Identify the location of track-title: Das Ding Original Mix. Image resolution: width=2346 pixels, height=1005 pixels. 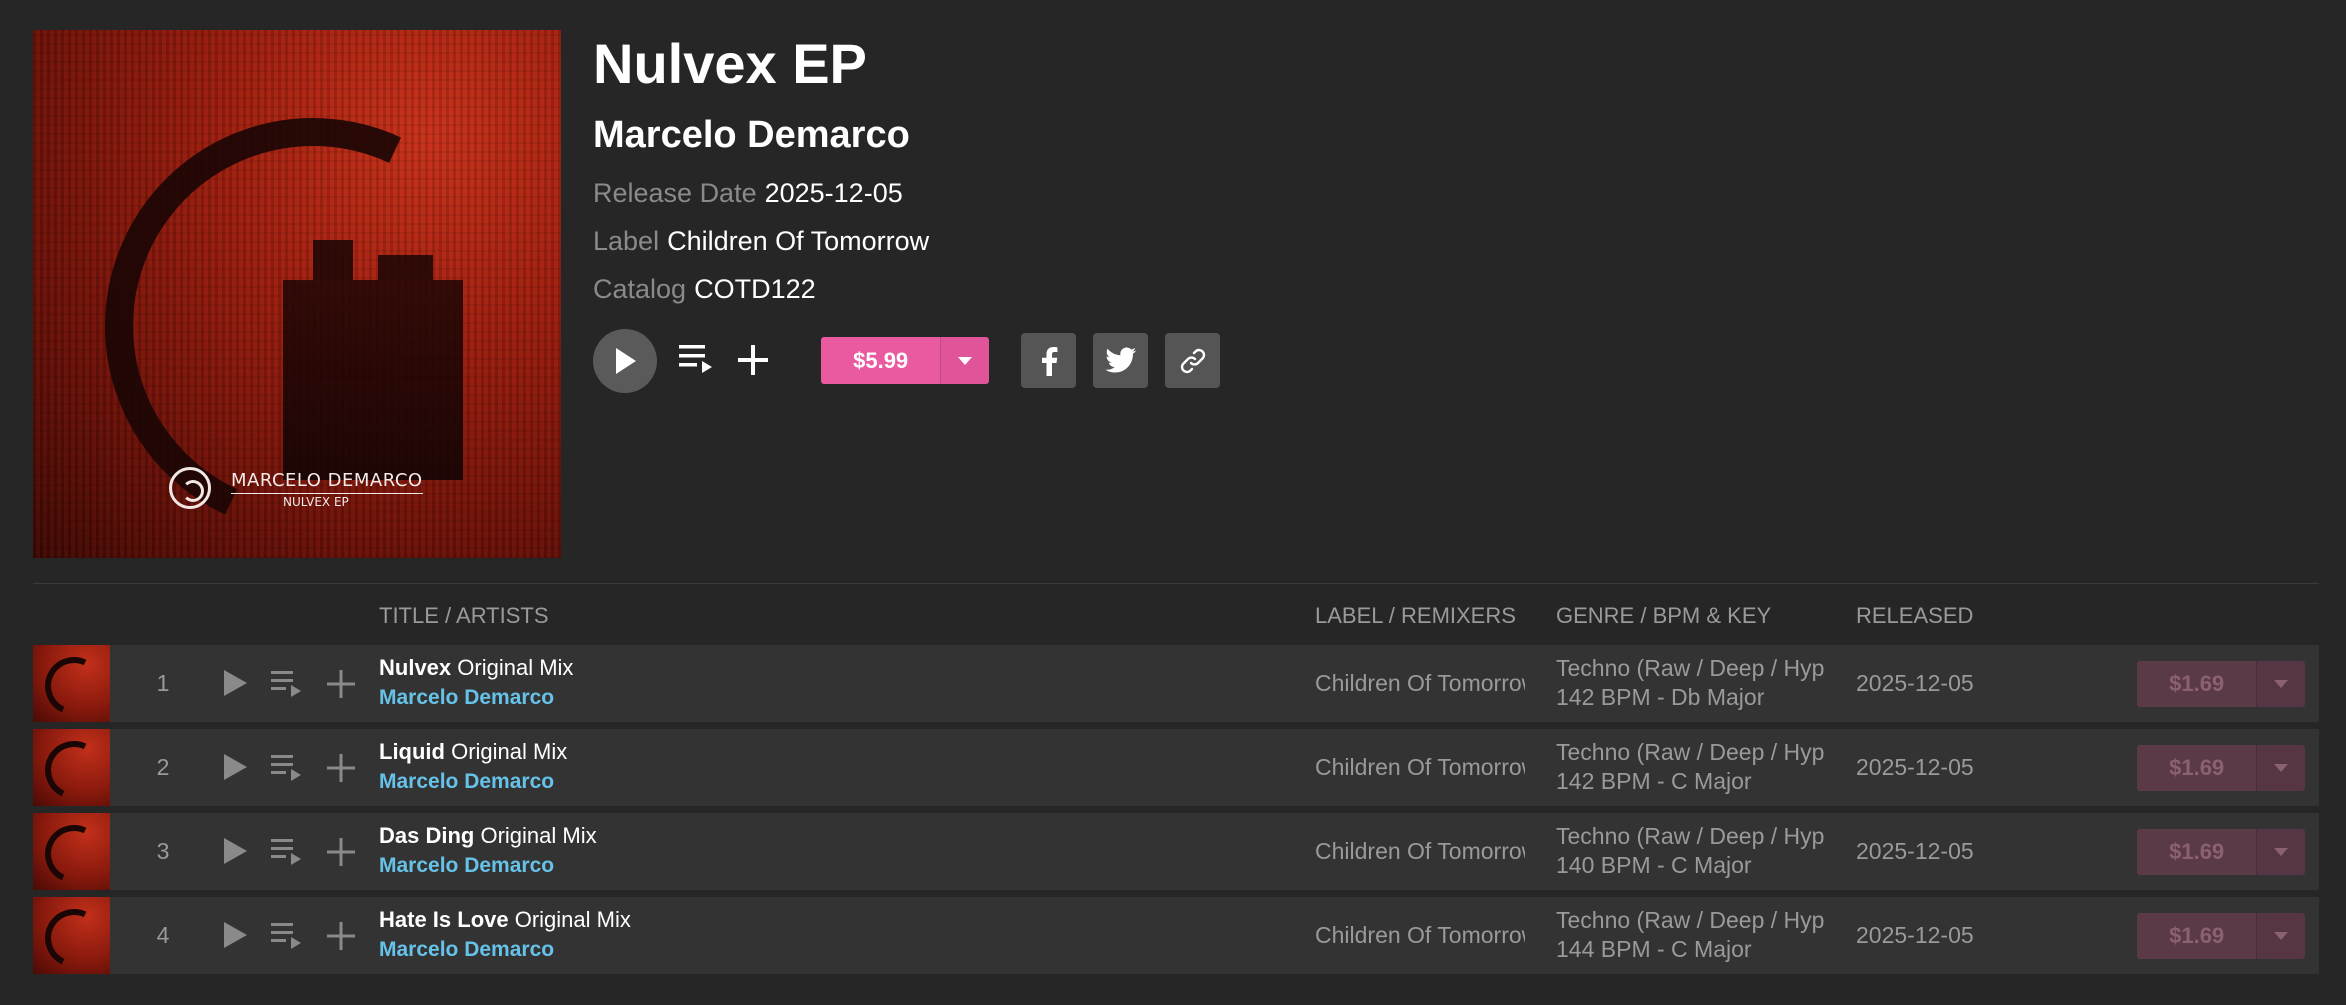
(488, 836).